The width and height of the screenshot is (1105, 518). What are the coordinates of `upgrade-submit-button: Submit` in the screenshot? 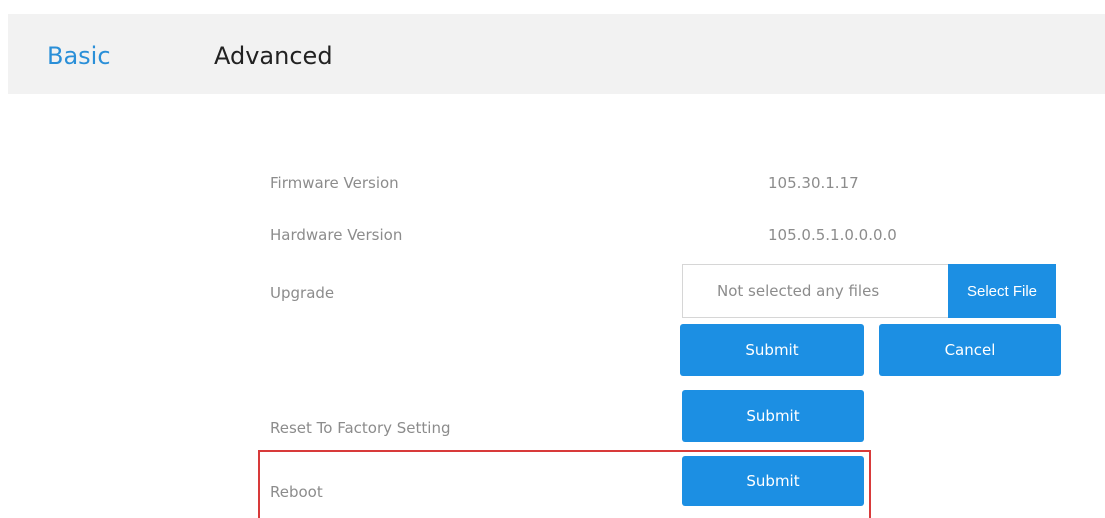 It's located at (772, 350).